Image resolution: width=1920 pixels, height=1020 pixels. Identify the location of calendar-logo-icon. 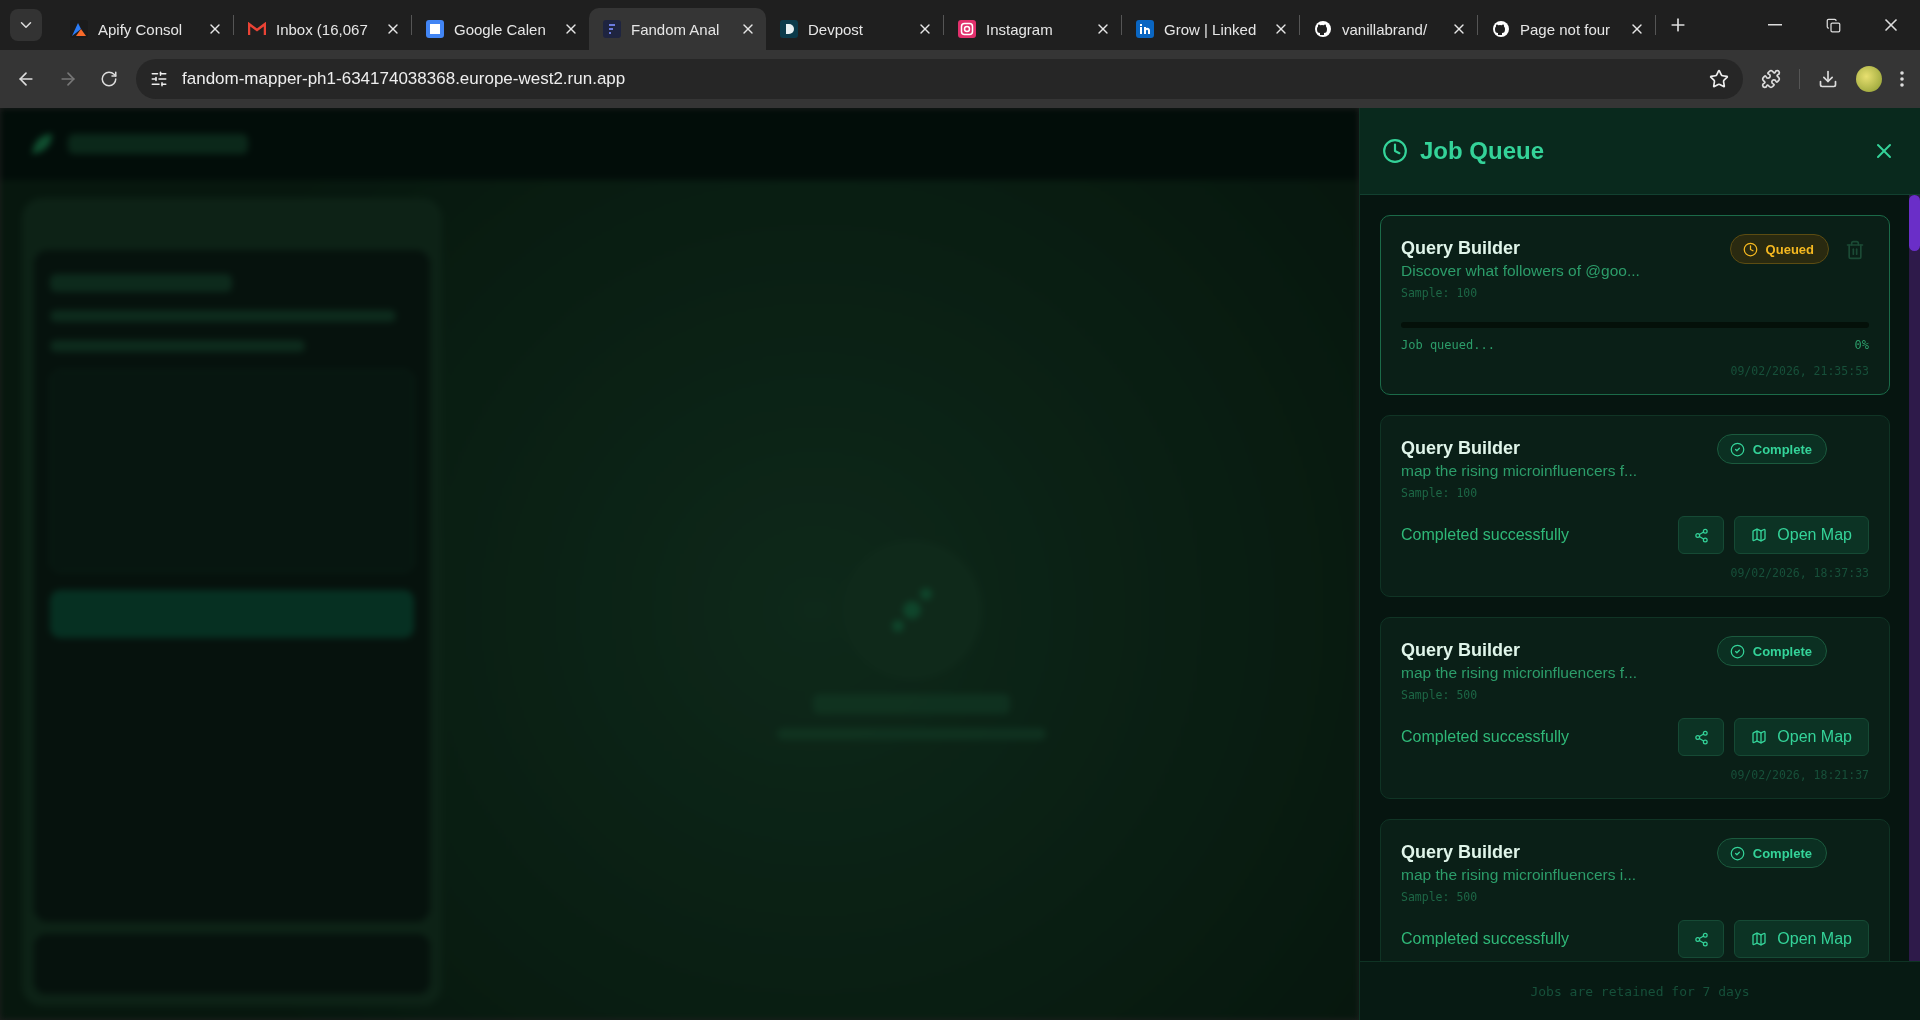
(435, 29).